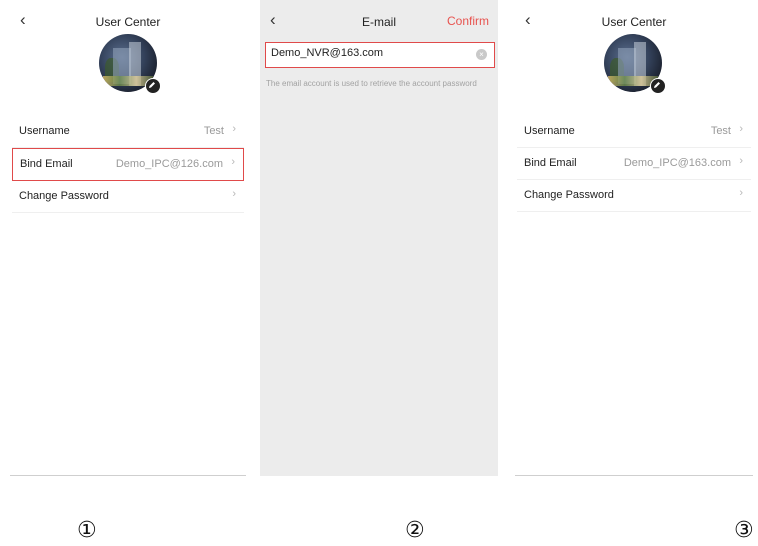 The height and width of the screenshot is (546, 758). What do you see at coordinates (481, 54) in the screenshot?
I see `clear-icon: ×` at bounding box center [481, 54].